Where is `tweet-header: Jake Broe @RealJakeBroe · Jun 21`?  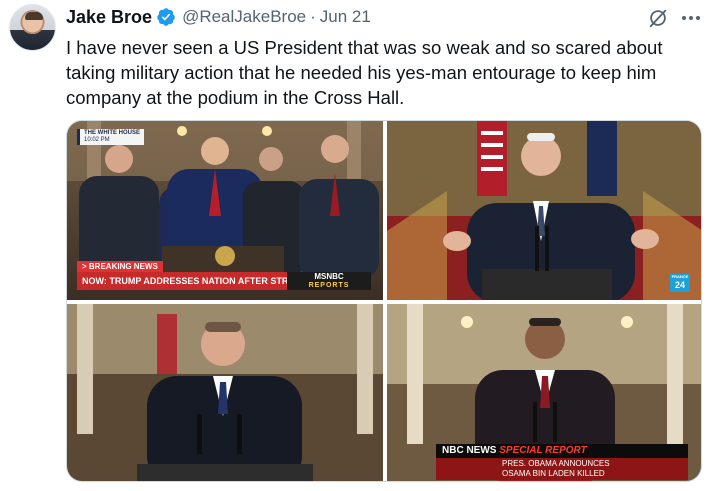 tweet-header: Jake Broe @RealJakeBroe · Jun 21 is located at coordinates (218, 17).